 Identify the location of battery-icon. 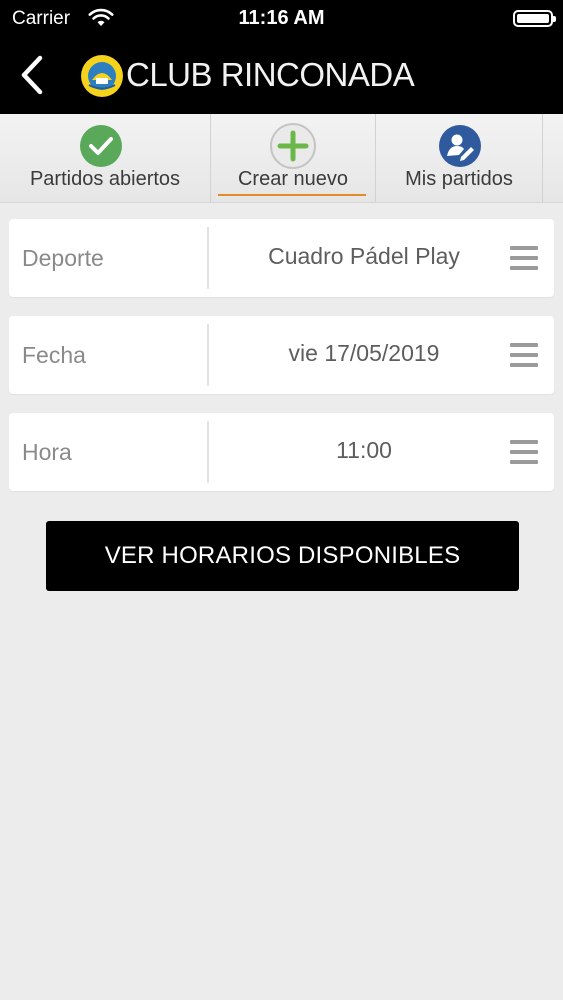
(534, 18).